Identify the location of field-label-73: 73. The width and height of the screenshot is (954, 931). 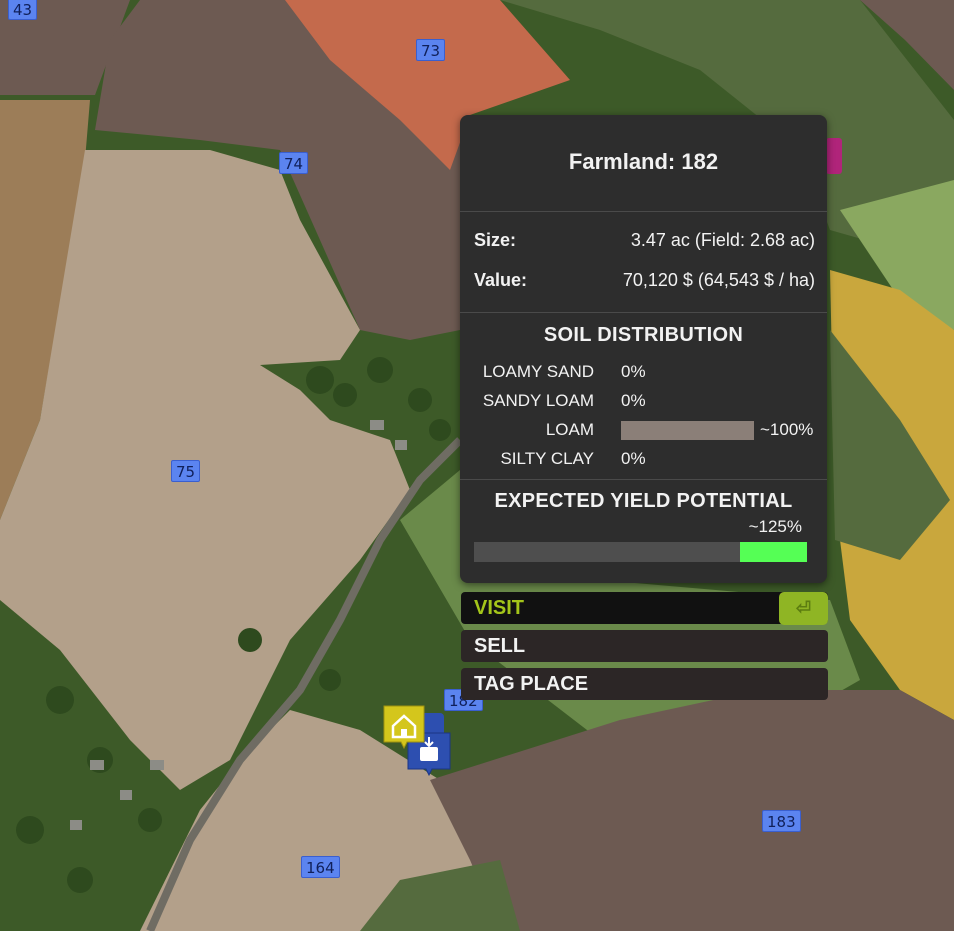
(431, 50).